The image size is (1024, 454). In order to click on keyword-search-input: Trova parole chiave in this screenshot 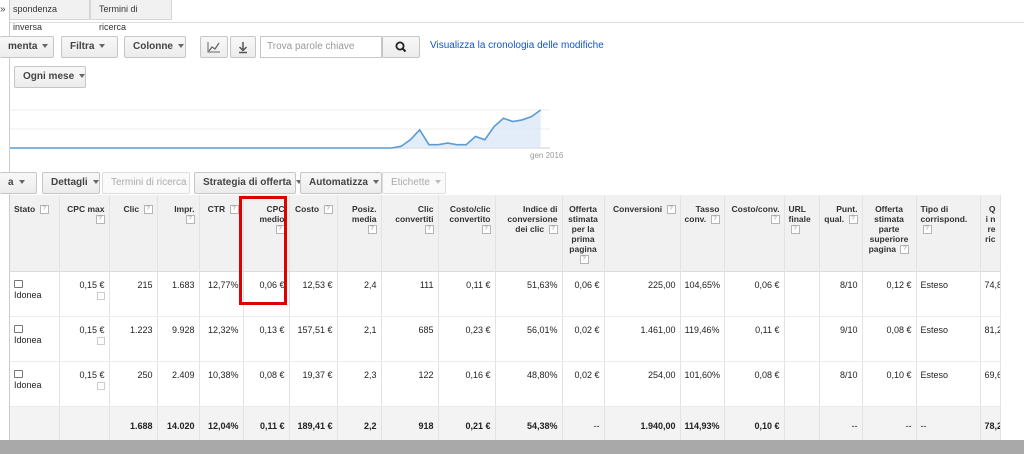, I will do `click(321, 47)`.